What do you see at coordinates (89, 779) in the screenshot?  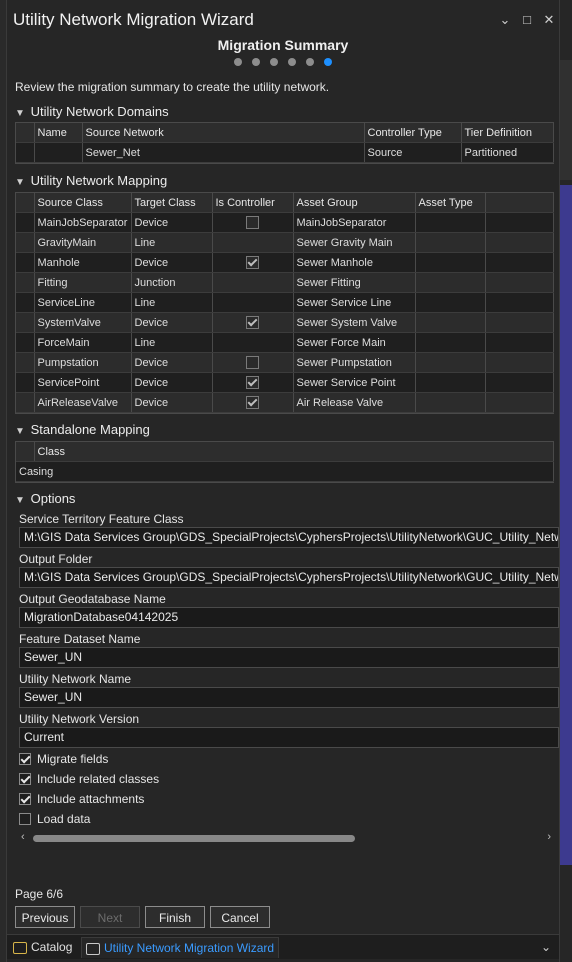 I see `include-related-classes-checkbox: Include related classes` at bounding box center [89, 779].